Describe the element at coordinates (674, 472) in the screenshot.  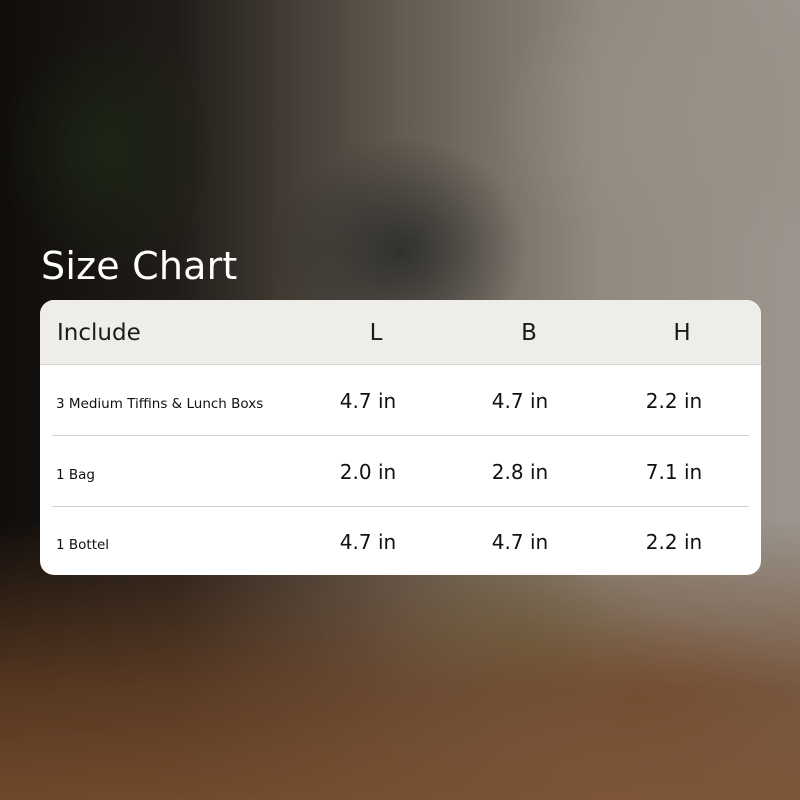
I see `height-value: 7.1 in` at that location.